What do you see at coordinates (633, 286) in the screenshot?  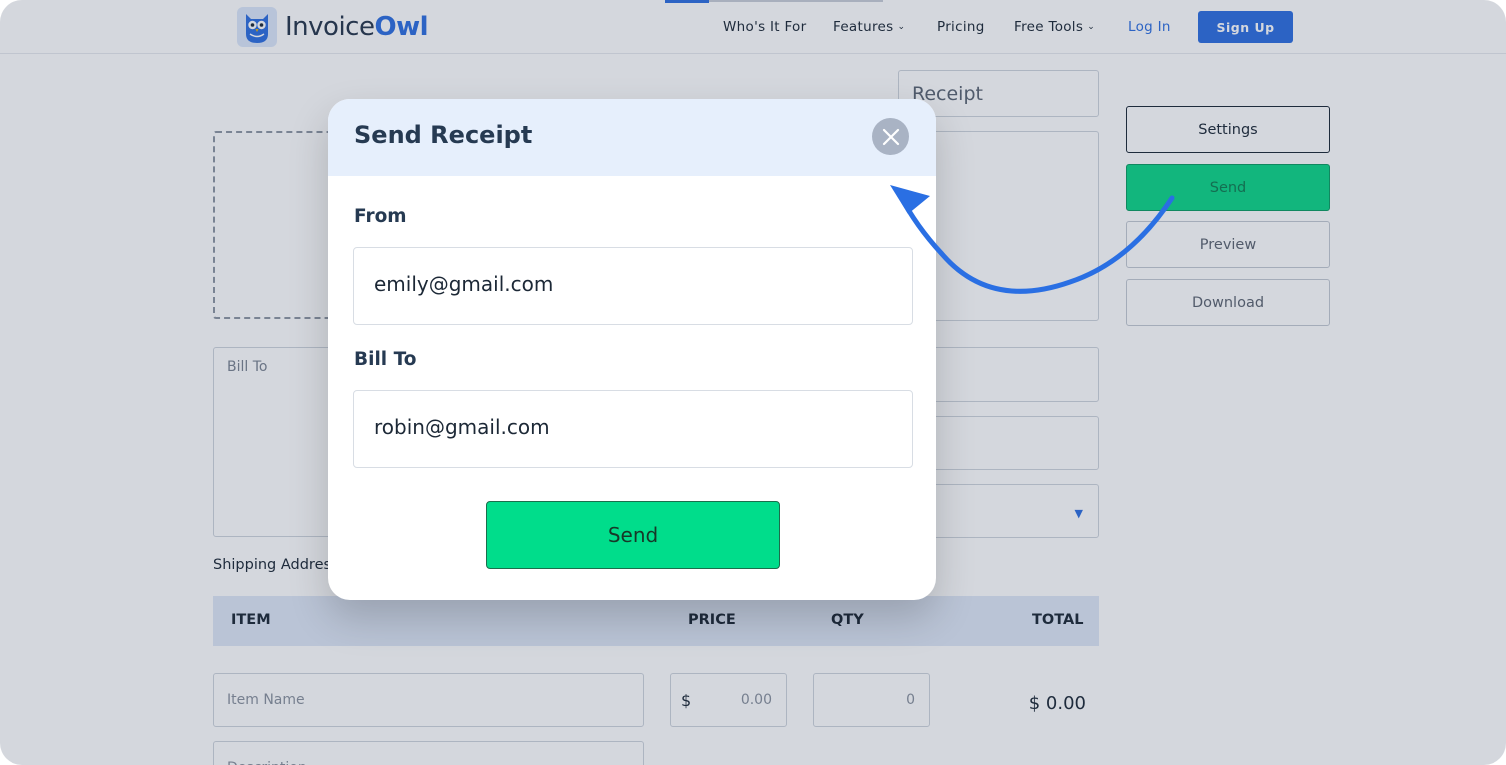 I see `from-email-input: emily@gmail.com` at bounding box center [633, 286].